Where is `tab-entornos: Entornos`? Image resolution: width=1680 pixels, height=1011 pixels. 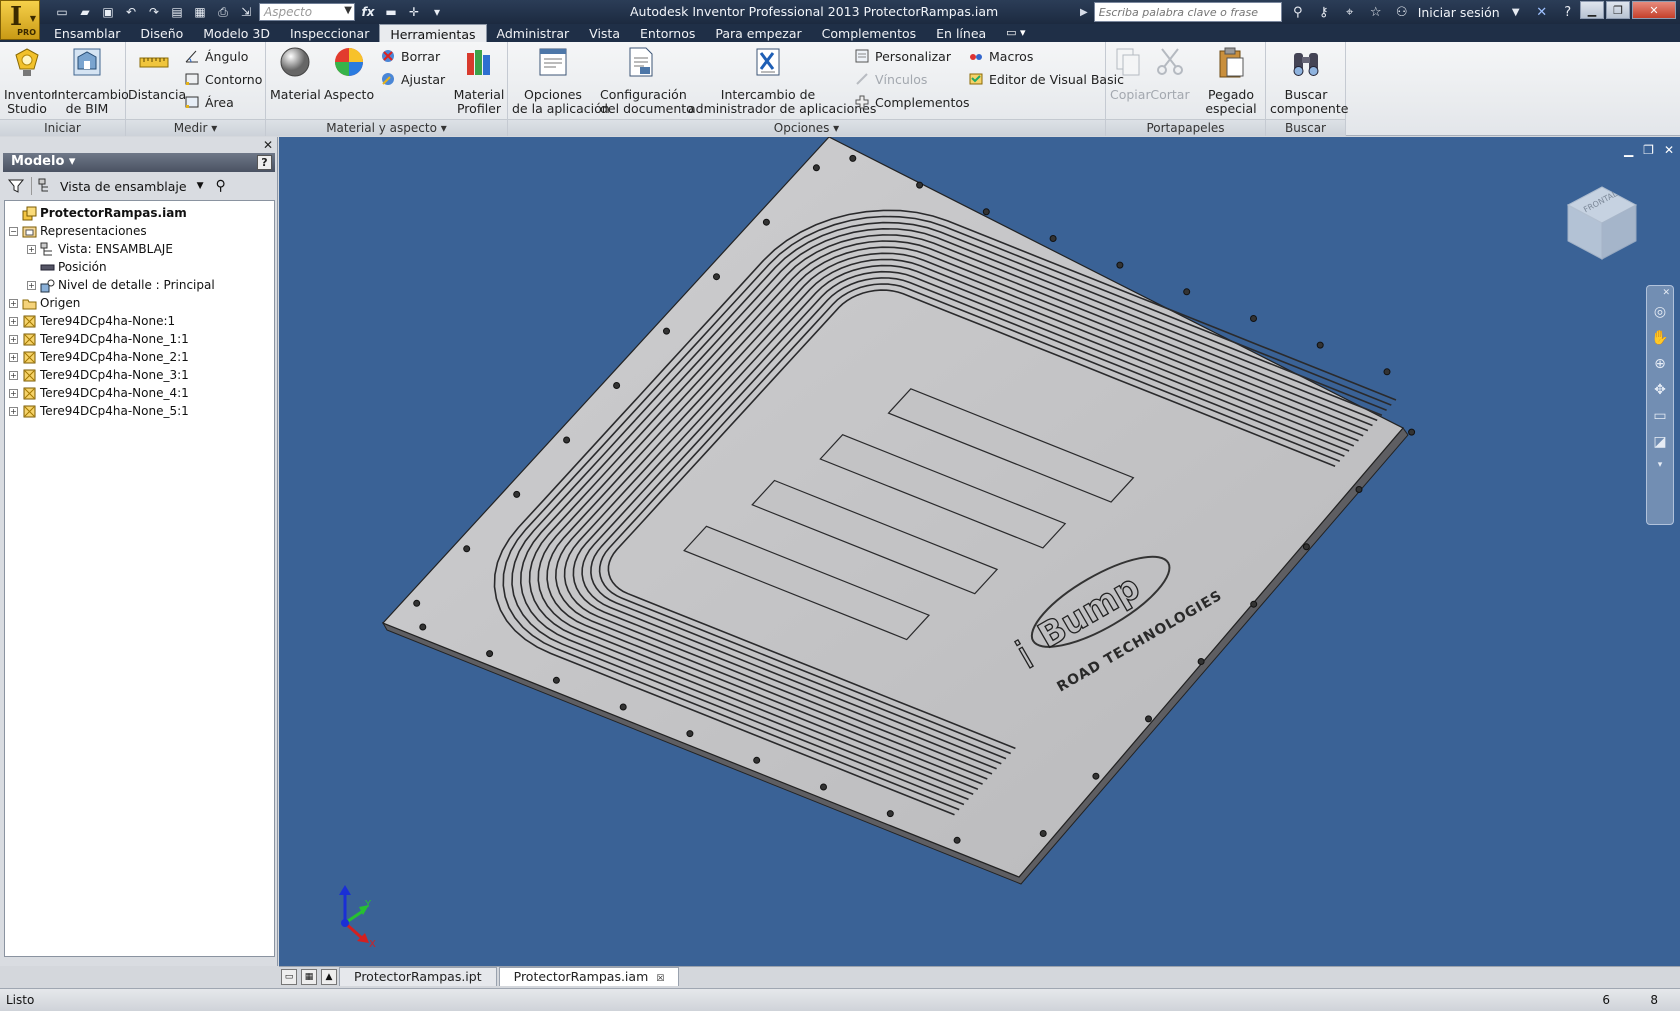
tab-entornos: Entornos is located at coordinates (667, 33).